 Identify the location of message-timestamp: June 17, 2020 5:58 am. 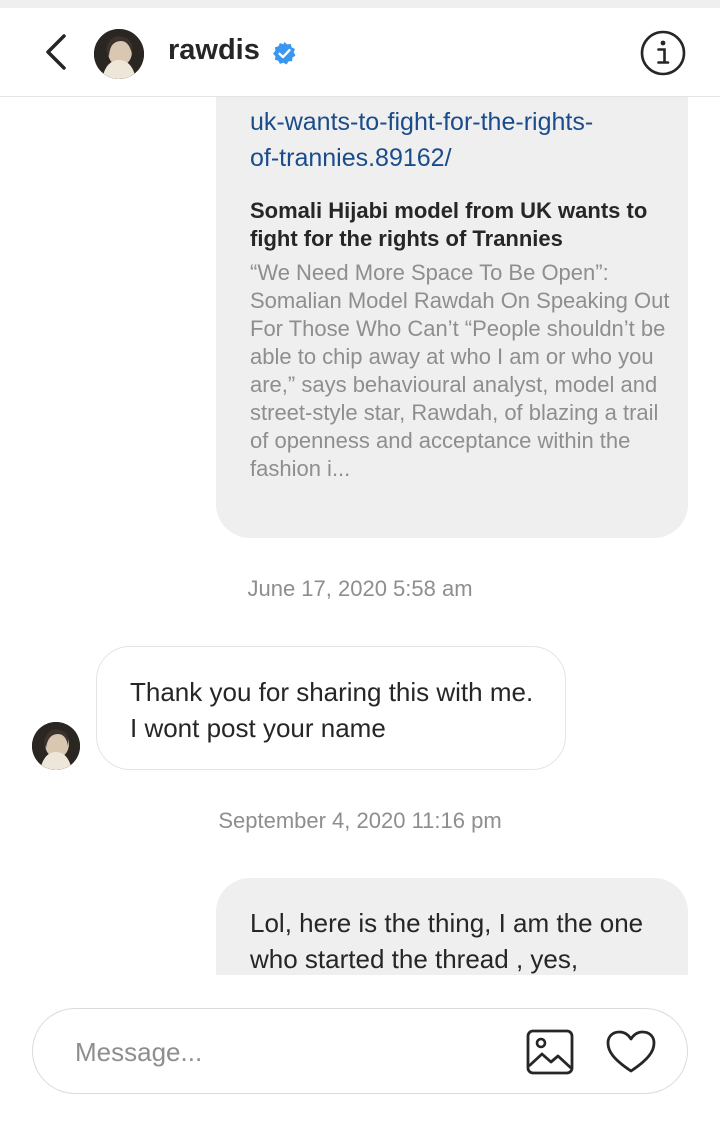
(360, 588).